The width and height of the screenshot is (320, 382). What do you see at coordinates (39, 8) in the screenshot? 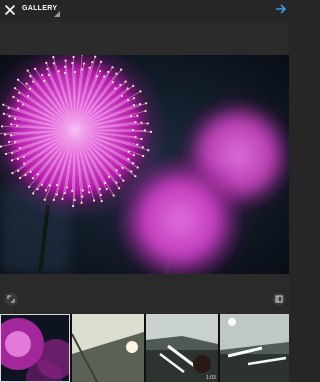
I see `gallery-title: GALLERY` at bounding box center [39, 8].